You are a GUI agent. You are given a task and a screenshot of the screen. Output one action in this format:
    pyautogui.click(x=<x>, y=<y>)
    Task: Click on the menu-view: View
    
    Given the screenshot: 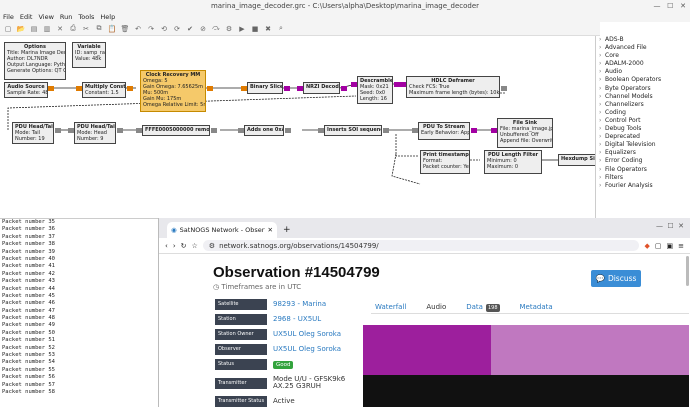 What is the action you would take?
    pyautogui.click(x=45, y=17)
    